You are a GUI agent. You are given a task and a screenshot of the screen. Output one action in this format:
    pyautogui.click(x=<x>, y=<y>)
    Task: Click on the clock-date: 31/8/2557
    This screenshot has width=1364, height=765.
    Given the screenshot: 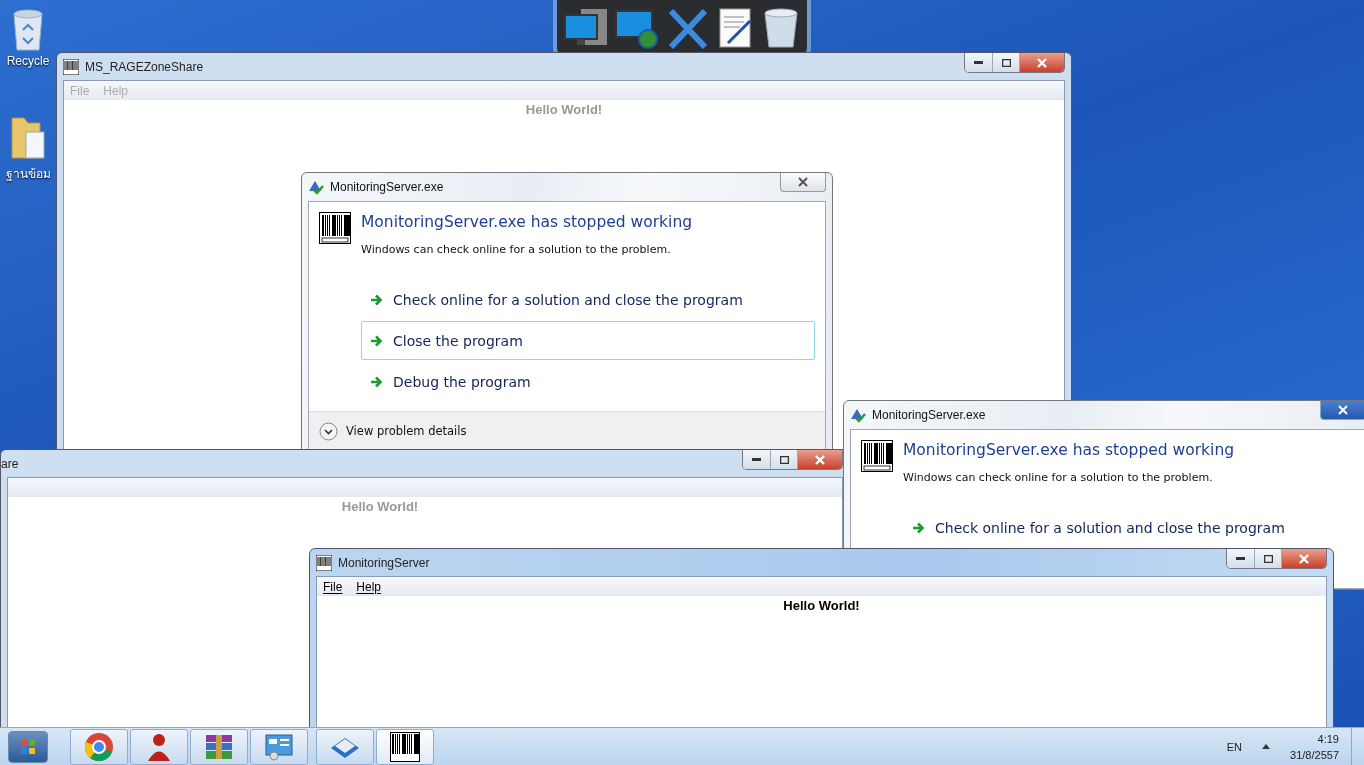 What is the action you would take?
    pyautogui.click(x=1314, y=754)
    